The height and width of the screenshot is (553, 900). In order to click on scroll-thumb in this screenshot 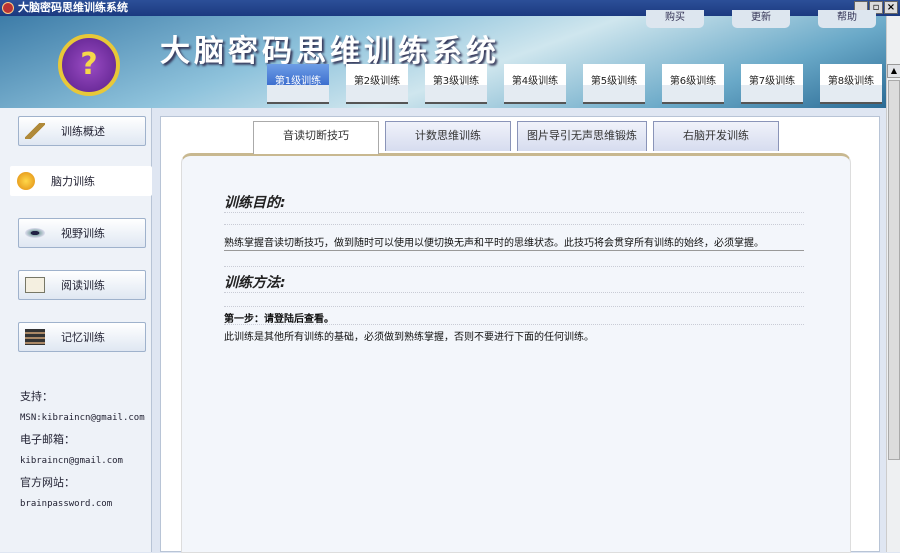, I will do `click(894, 270)`.